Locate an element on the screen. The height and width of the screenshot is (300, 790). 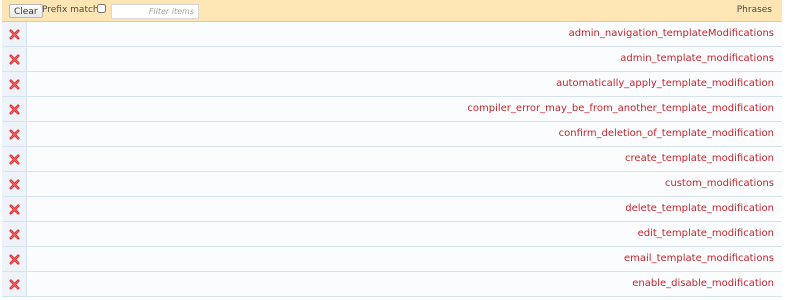
list-item: enable_disable_modification is located at coordinates (392, 284).